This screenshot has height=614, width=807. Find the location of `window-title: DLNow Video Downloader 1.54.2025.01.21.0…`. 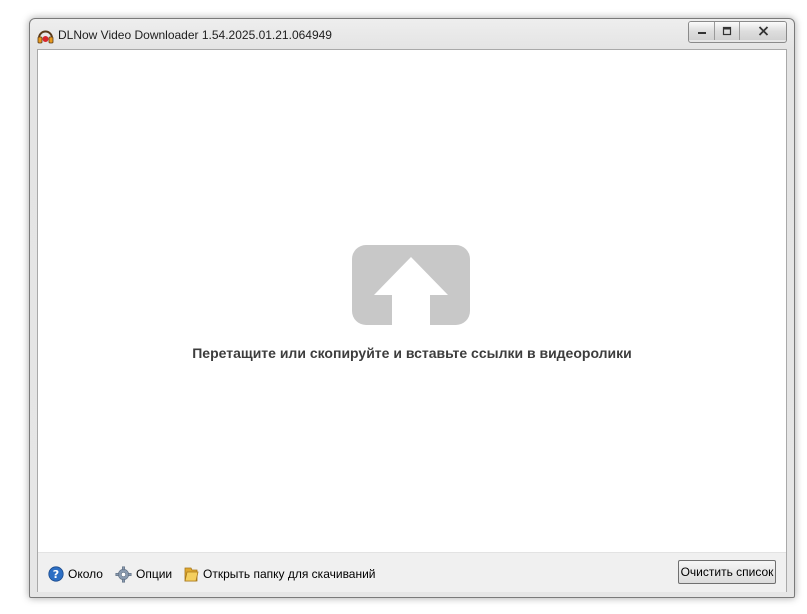

window-title: DLNow Video Downloader 1.54.2025.01.21.0… is located at coordinates (195, 35).